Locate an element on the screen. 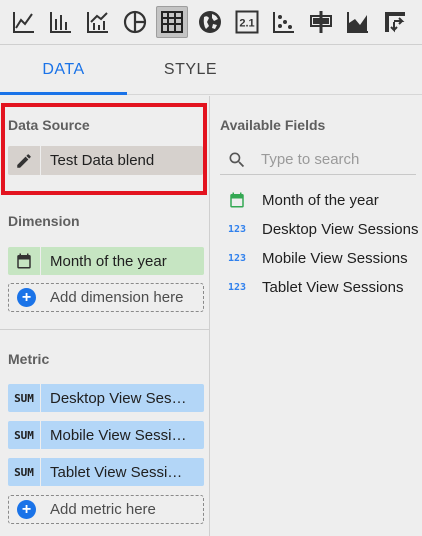 Image resolution: width=422 pixels, height=536 pixels. add-metric-button: + Add metric here is located at coordinates (106, 509).